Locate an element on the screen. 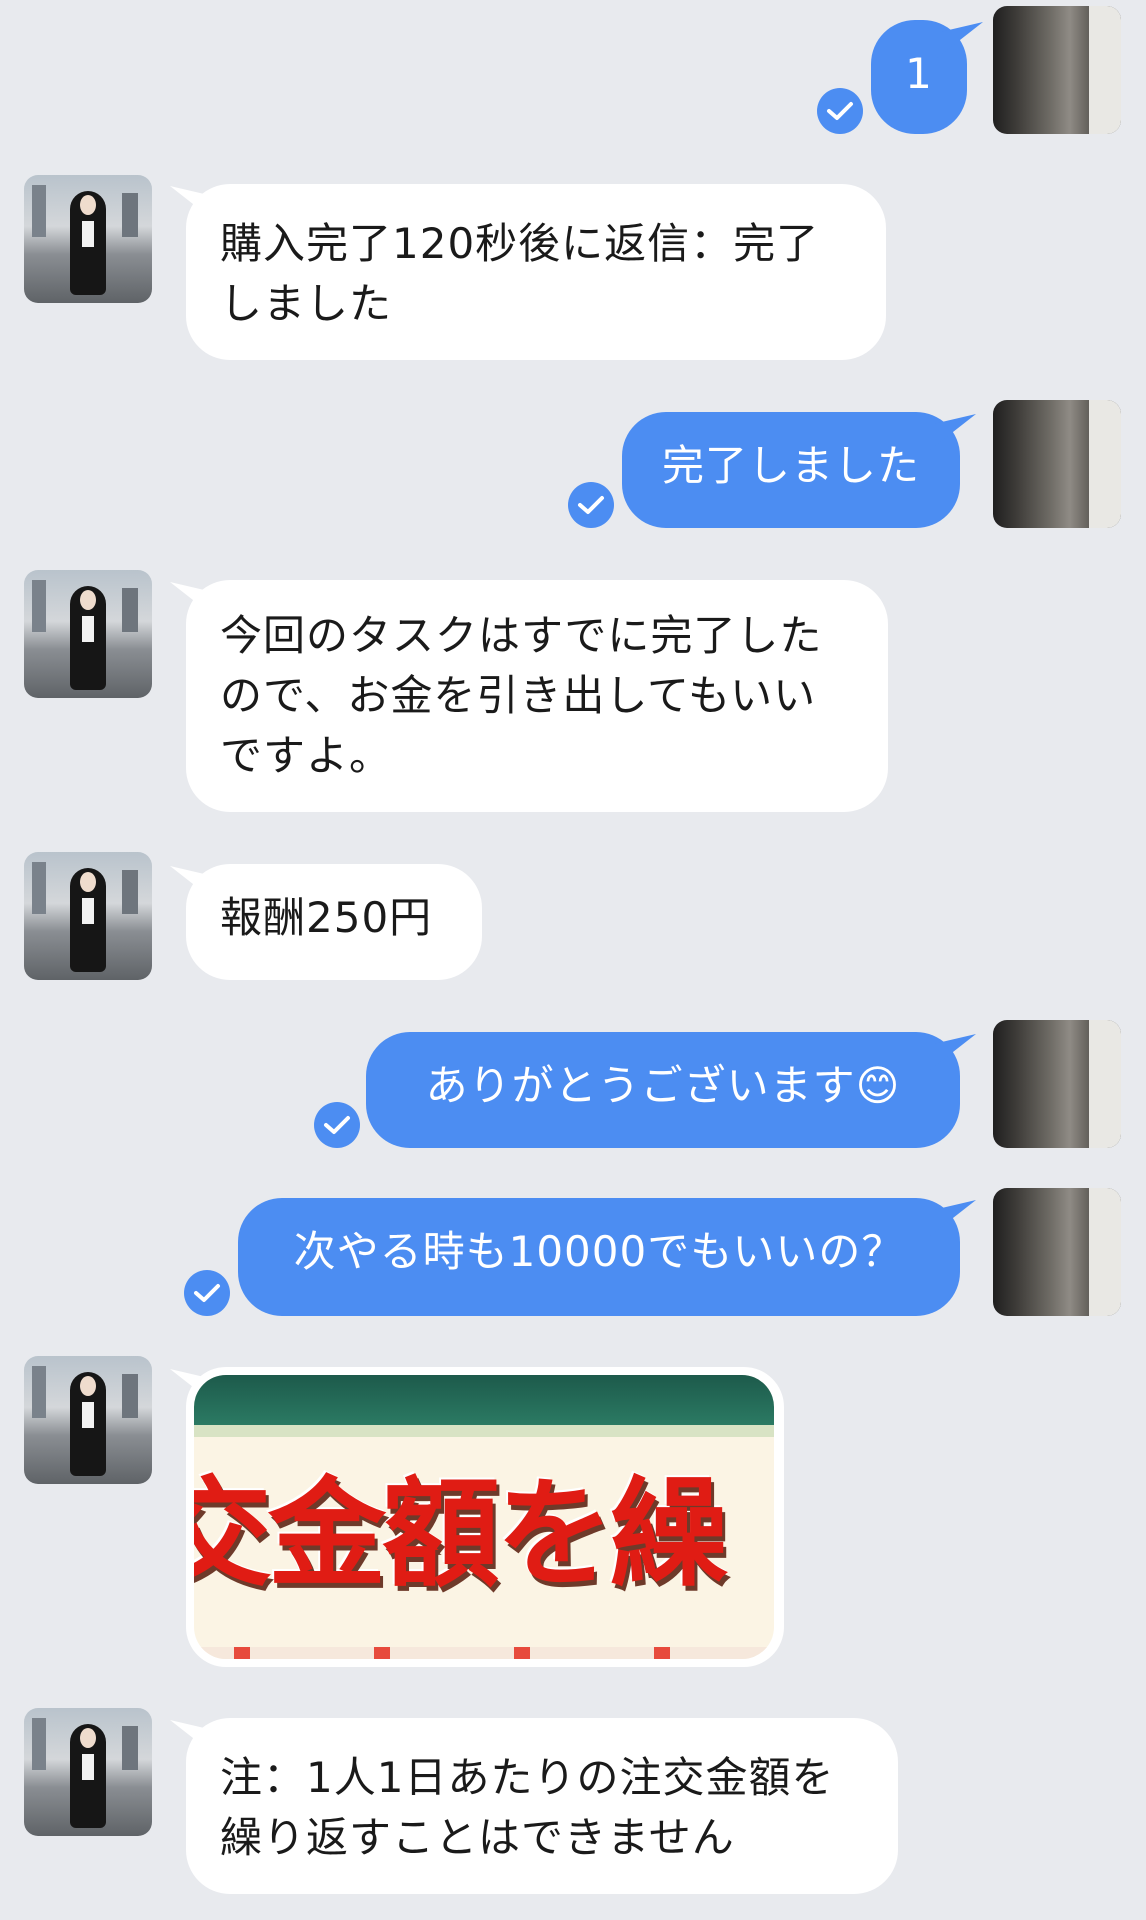  image-message: 交金額を繰 is located at coordinates (485, 1517).